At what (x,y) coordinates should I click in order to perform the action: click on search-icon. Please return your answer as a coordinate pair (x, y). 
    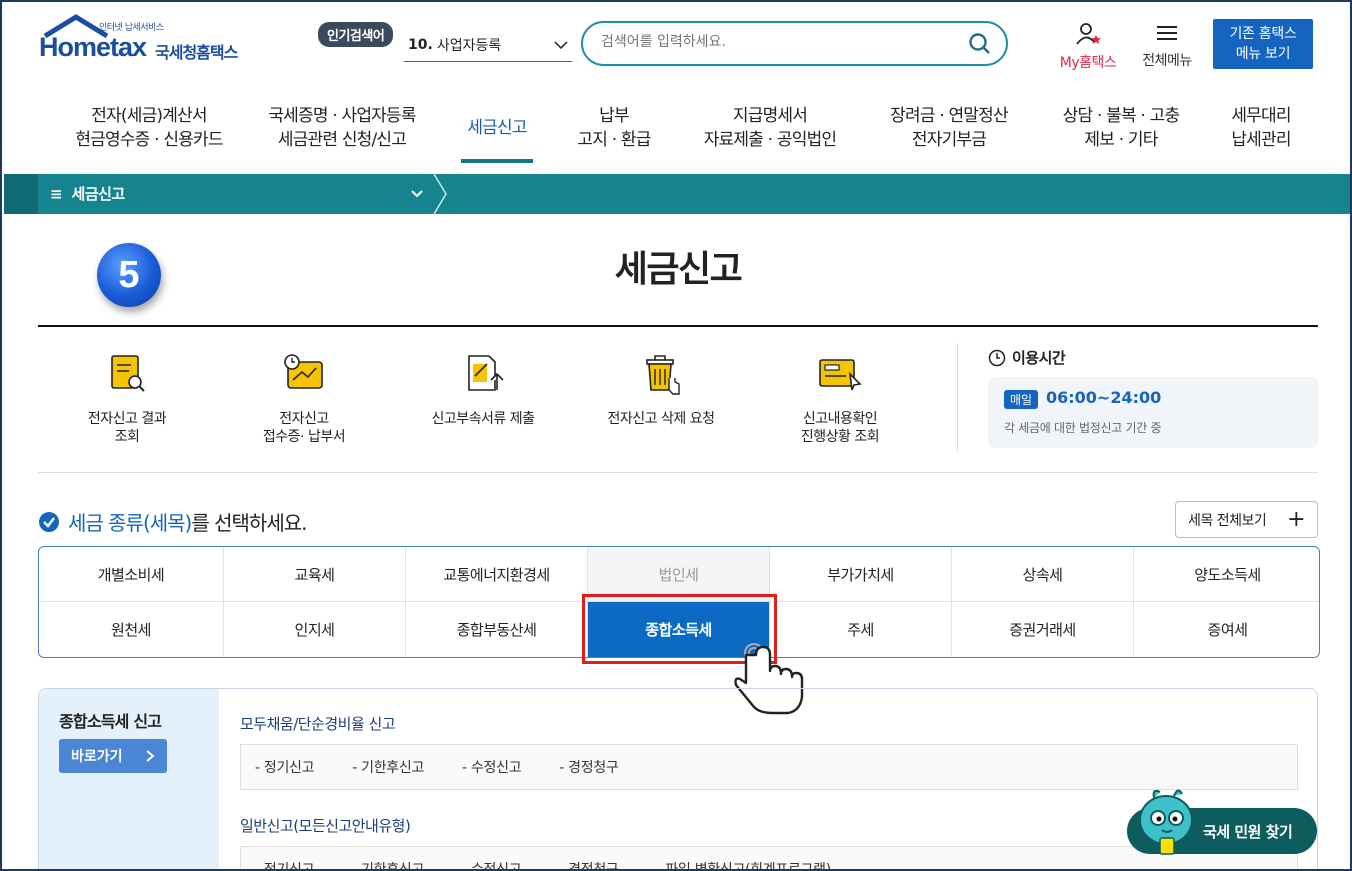
    Looking at the image, I should click on (980, 44).